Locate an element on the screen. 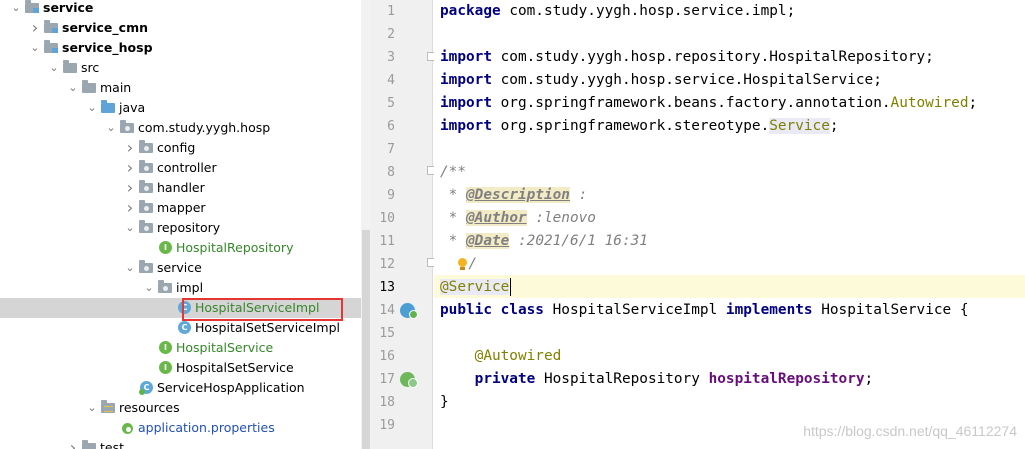 This screenshot has height=449, width=1025. line-number: 12 is located at coordinates (387, 264).